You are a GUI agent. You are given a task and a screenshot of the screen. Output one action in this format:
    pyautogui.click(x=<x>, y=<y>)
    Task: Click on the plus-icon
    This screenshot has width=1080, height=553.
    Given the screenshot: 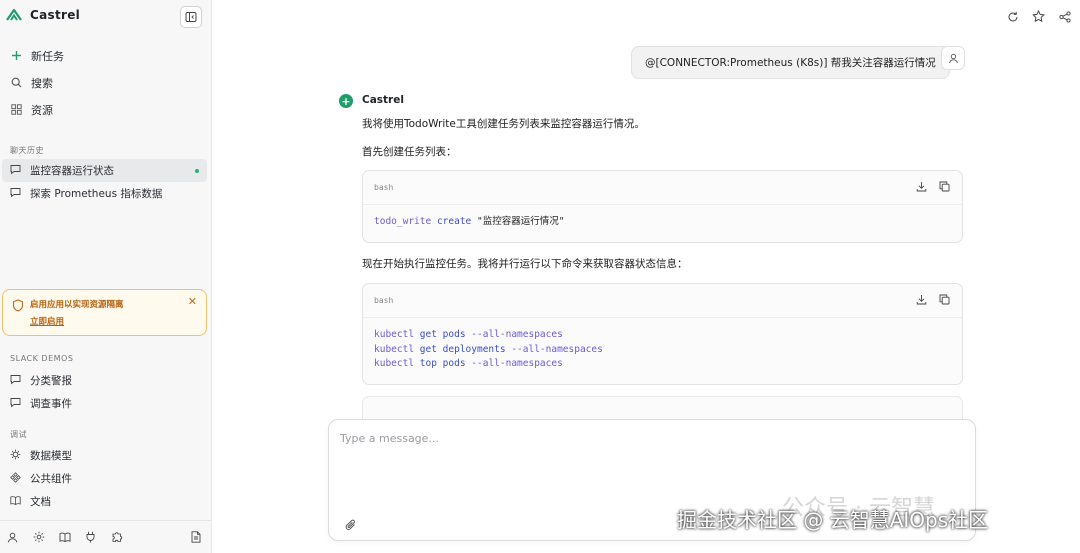 What is the action you would take?
    pyautogui.click(x=16, y=56)
    